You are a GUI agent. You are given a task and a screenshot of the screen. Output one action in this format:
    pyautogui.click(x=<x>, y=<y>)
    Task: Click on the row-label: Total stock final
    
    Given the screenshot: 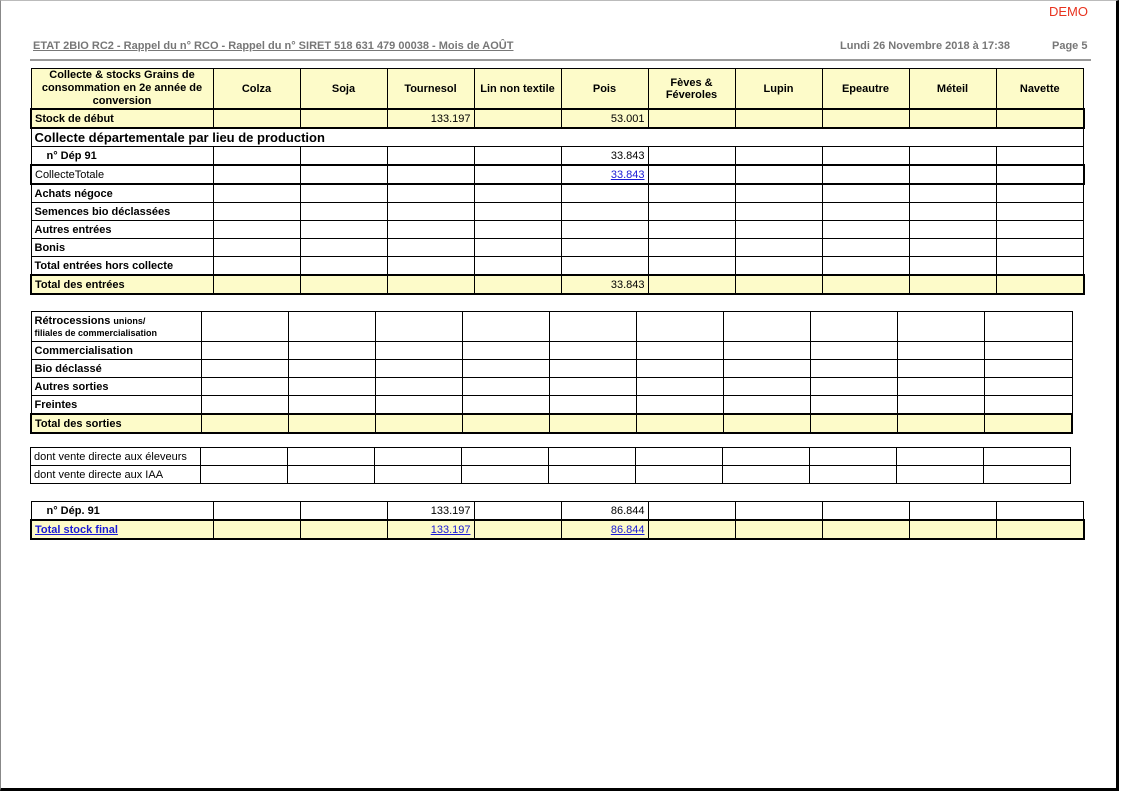 What is the action you would take?
    pyautogui.click(x=122, y=529)
    